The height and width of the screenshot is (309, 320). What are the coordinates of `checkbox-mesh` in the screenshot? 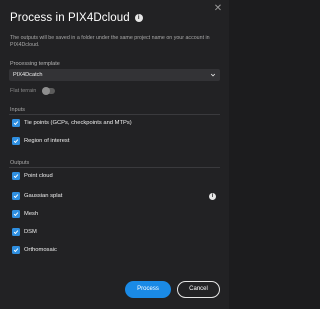 It's located at (16, 214).